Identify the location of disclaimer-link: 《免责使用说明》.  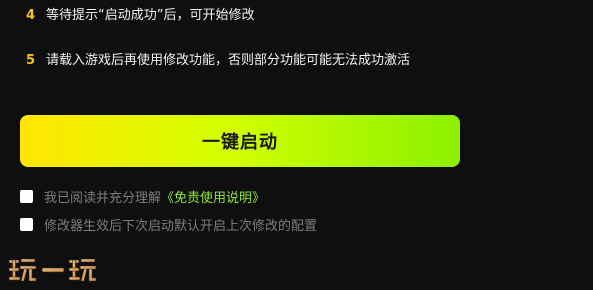
(213, 196).